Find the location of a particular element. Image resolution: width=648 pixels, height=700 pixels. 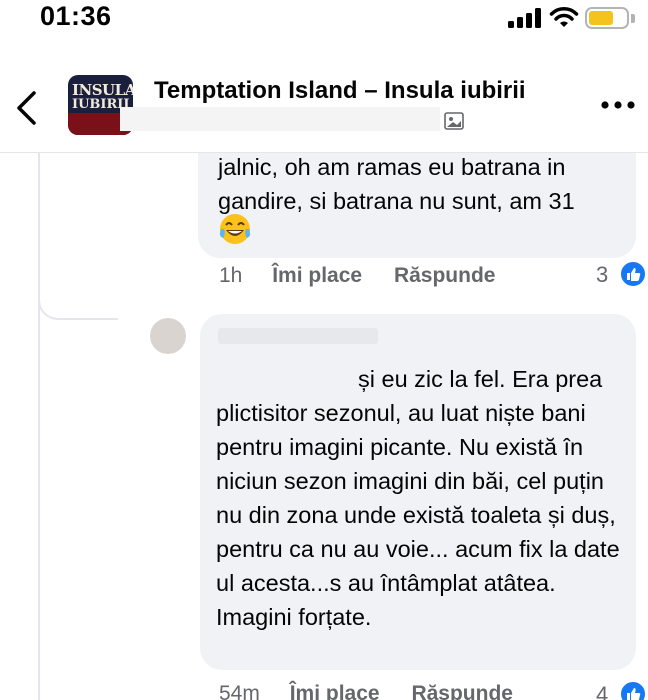

redacted-subtitle is located at coordinates (280, 119).